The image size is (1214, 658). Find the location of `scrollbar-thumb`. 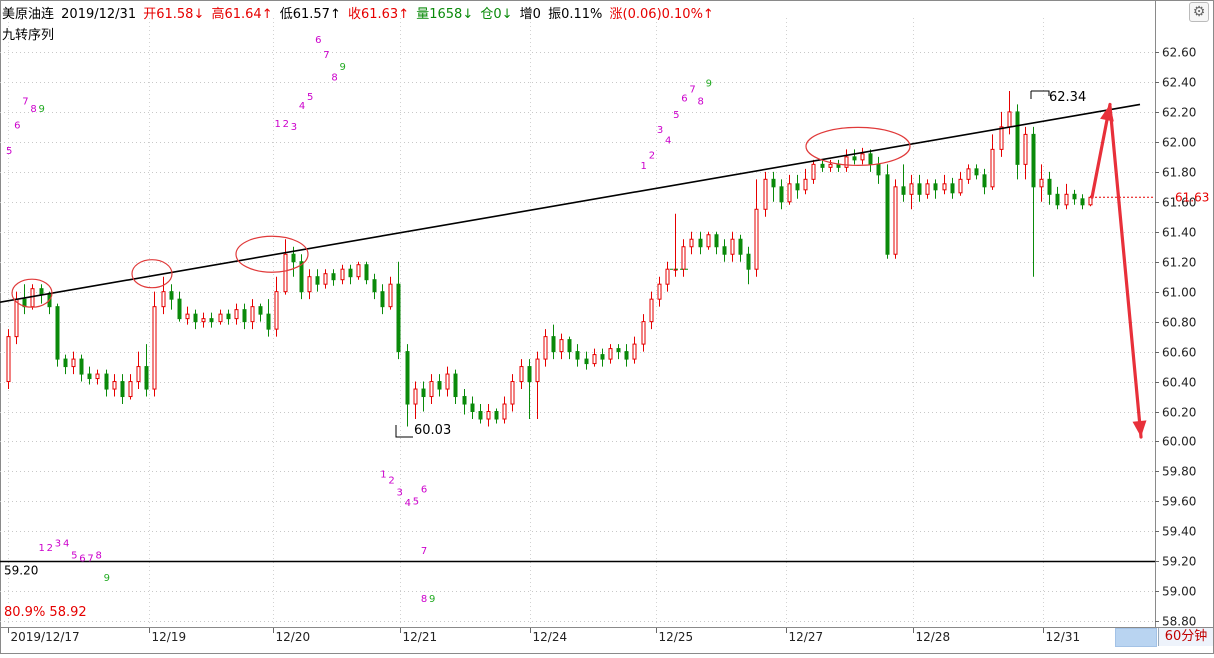

scrollbar-thumb is located at coordinates (1136, 637).